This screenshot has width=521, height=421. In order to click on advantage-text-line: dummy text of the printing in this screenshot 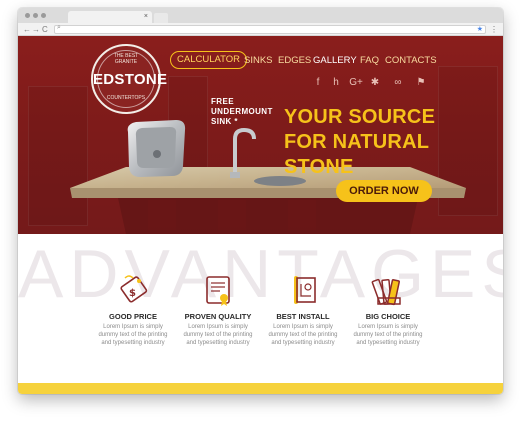, I will do `click(388, 335)`.